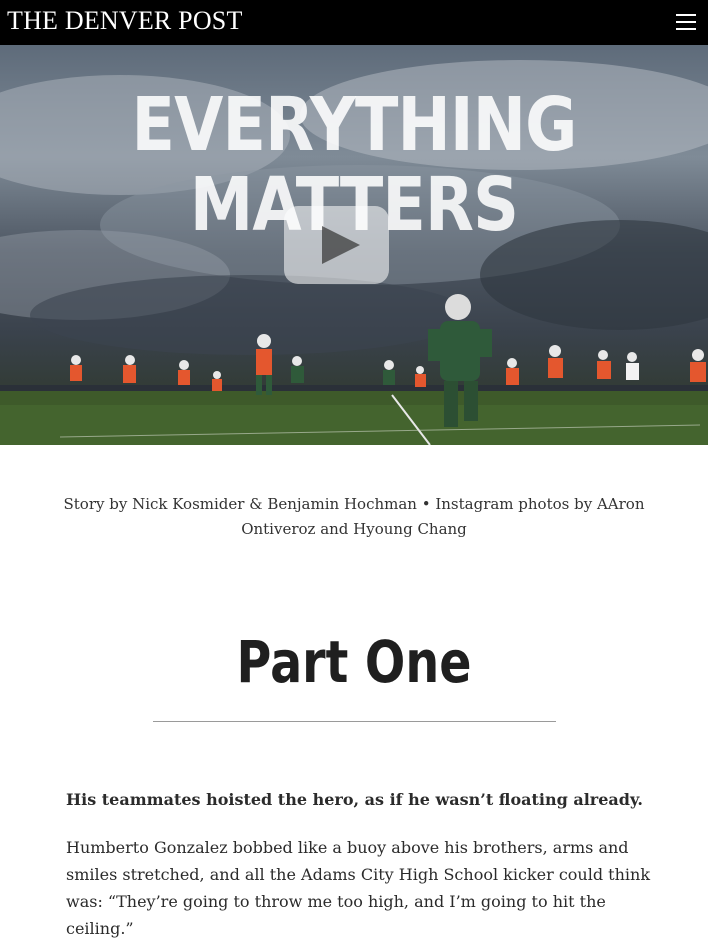 The width and height of the screenshot is (708, 942). Describe the element at coordinates (354, 721) in the screenshot. I see `divider` at that location.